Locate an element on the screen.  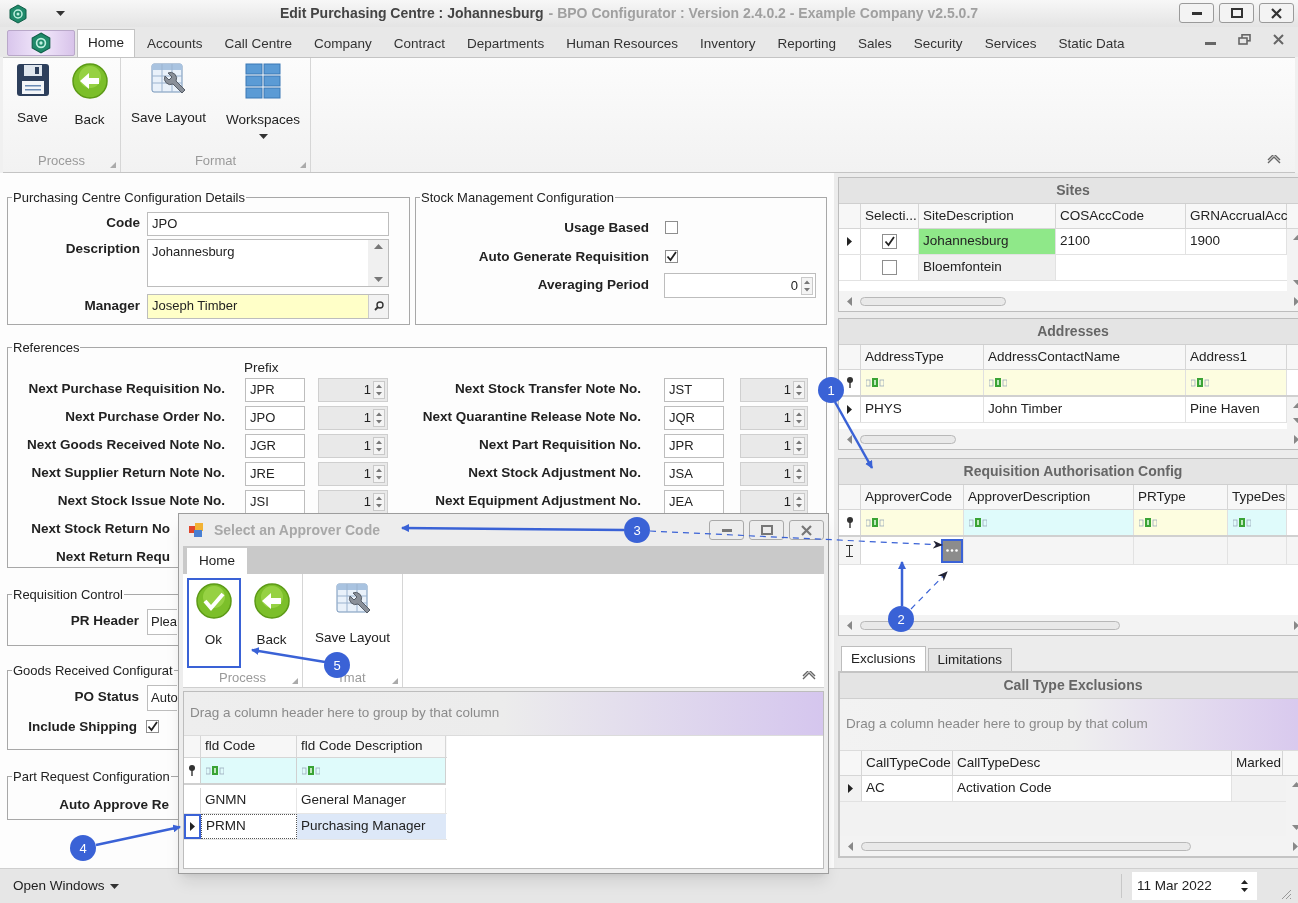
ribbon-tab: Accounts is located at coordinates (175, 44).